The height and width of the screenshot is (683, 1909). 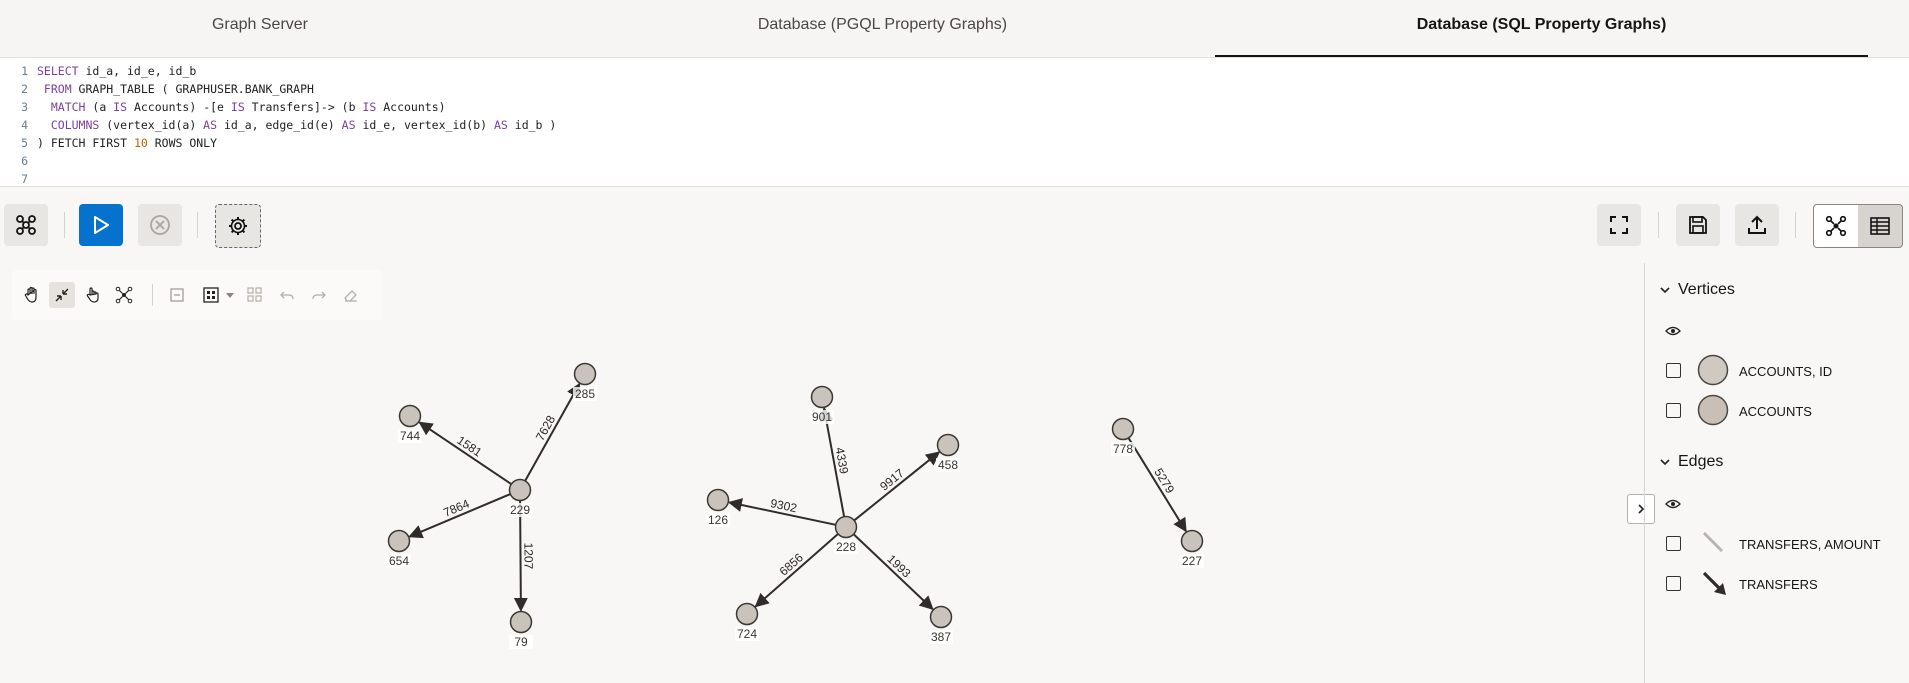 I want to click on minus-box-icon, so click(x=177, y=295).